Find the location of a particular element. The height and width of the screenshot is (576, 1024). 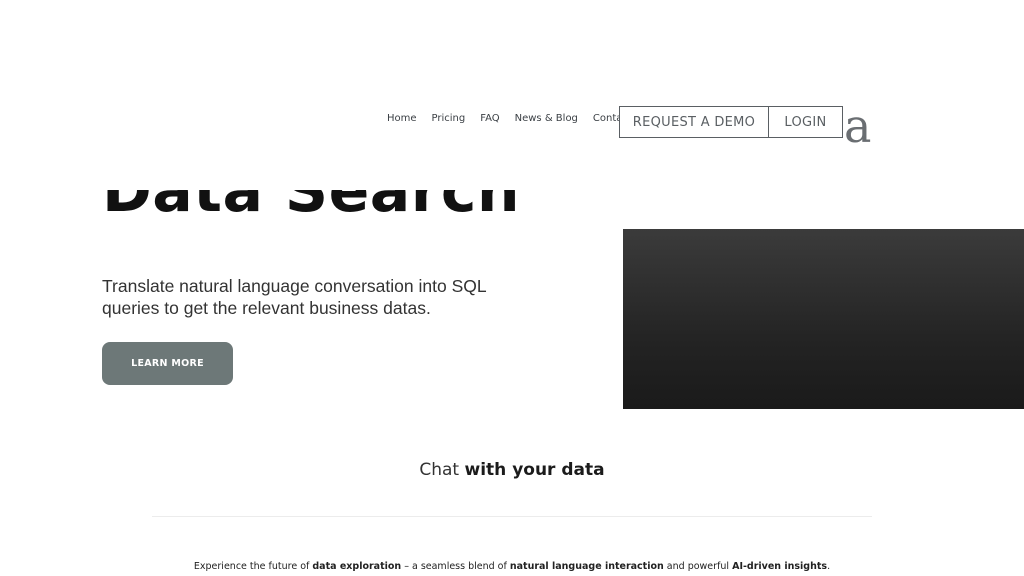

nav-link-pricing: Pricing is located at coordinates (449, 119).